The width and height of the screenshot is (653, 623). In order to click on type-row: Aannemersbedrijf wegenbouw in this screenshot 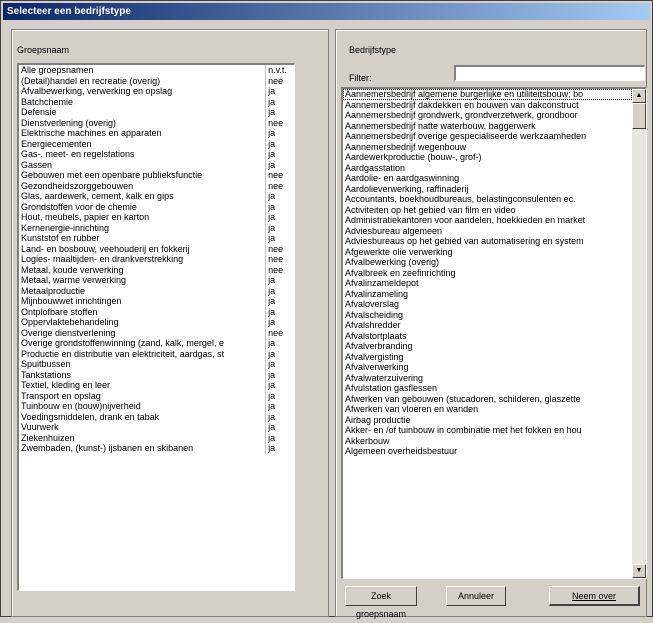, I will do `click(487, 147)`.